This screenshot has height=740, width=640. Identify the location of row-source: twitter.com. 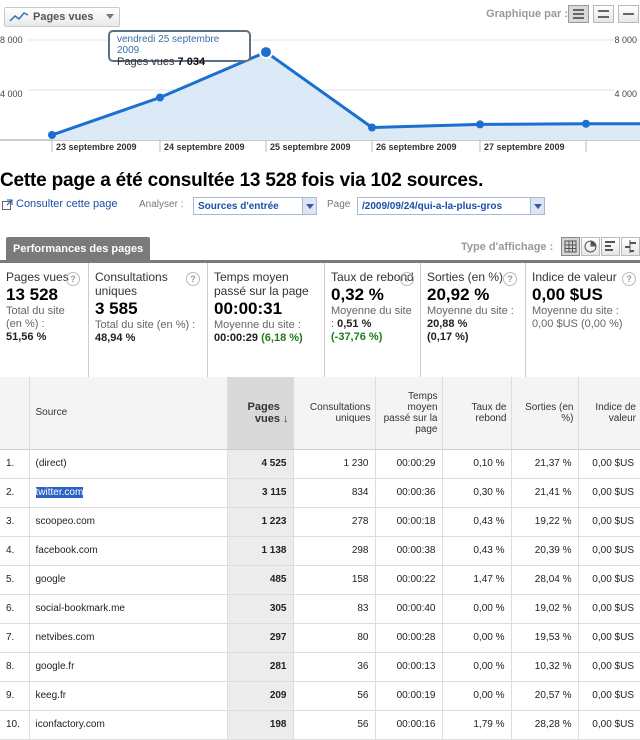
(128, 493).